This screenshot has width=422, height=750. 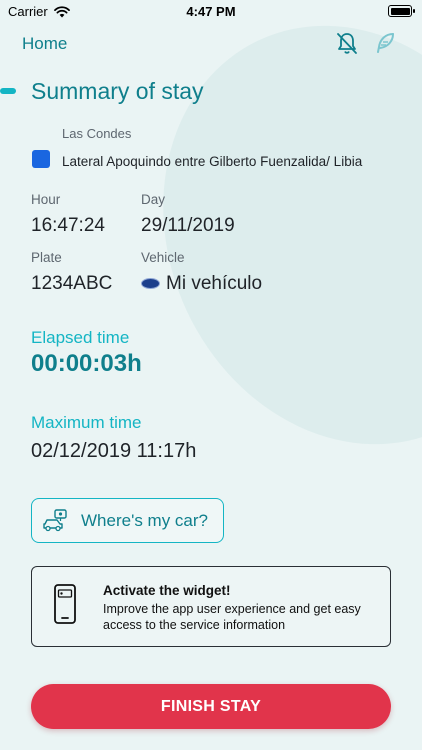 I want to click on hour-value: 16:47:24, so click(x=68, y=225).